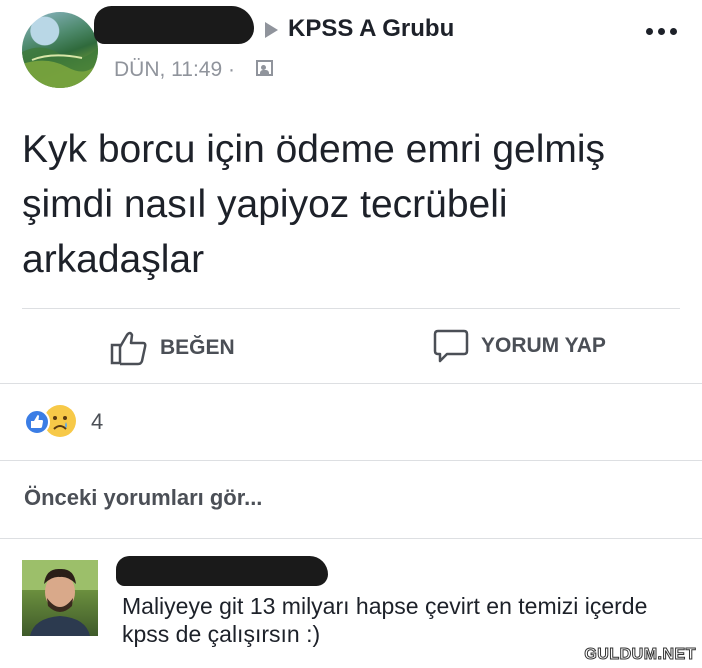 The width and height of the screenshot is (702, 668). I want to click on group-audience-icon, so click(264, 68).